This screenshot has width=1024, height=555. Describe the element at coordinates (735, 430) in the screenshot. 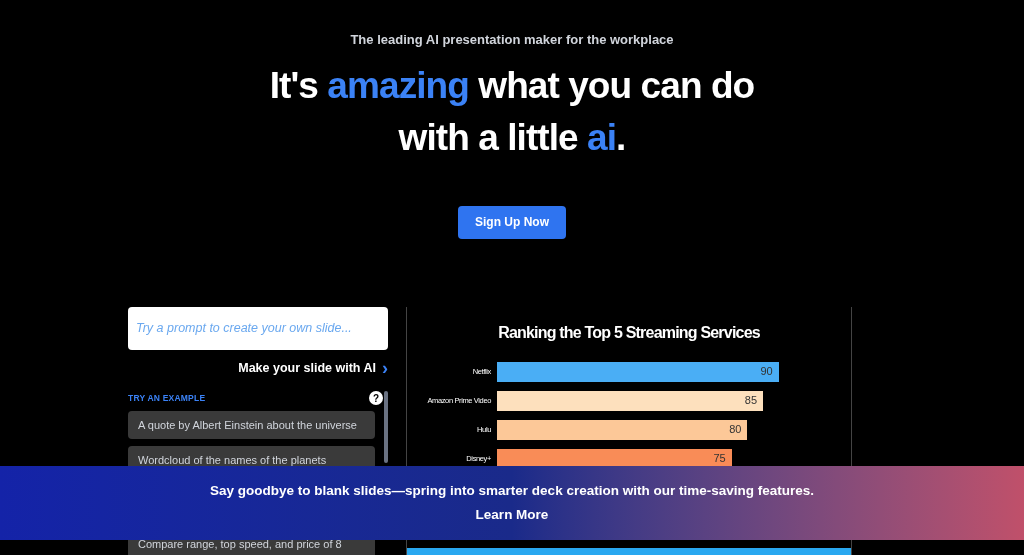

I see `bar-value: 80` at that location.